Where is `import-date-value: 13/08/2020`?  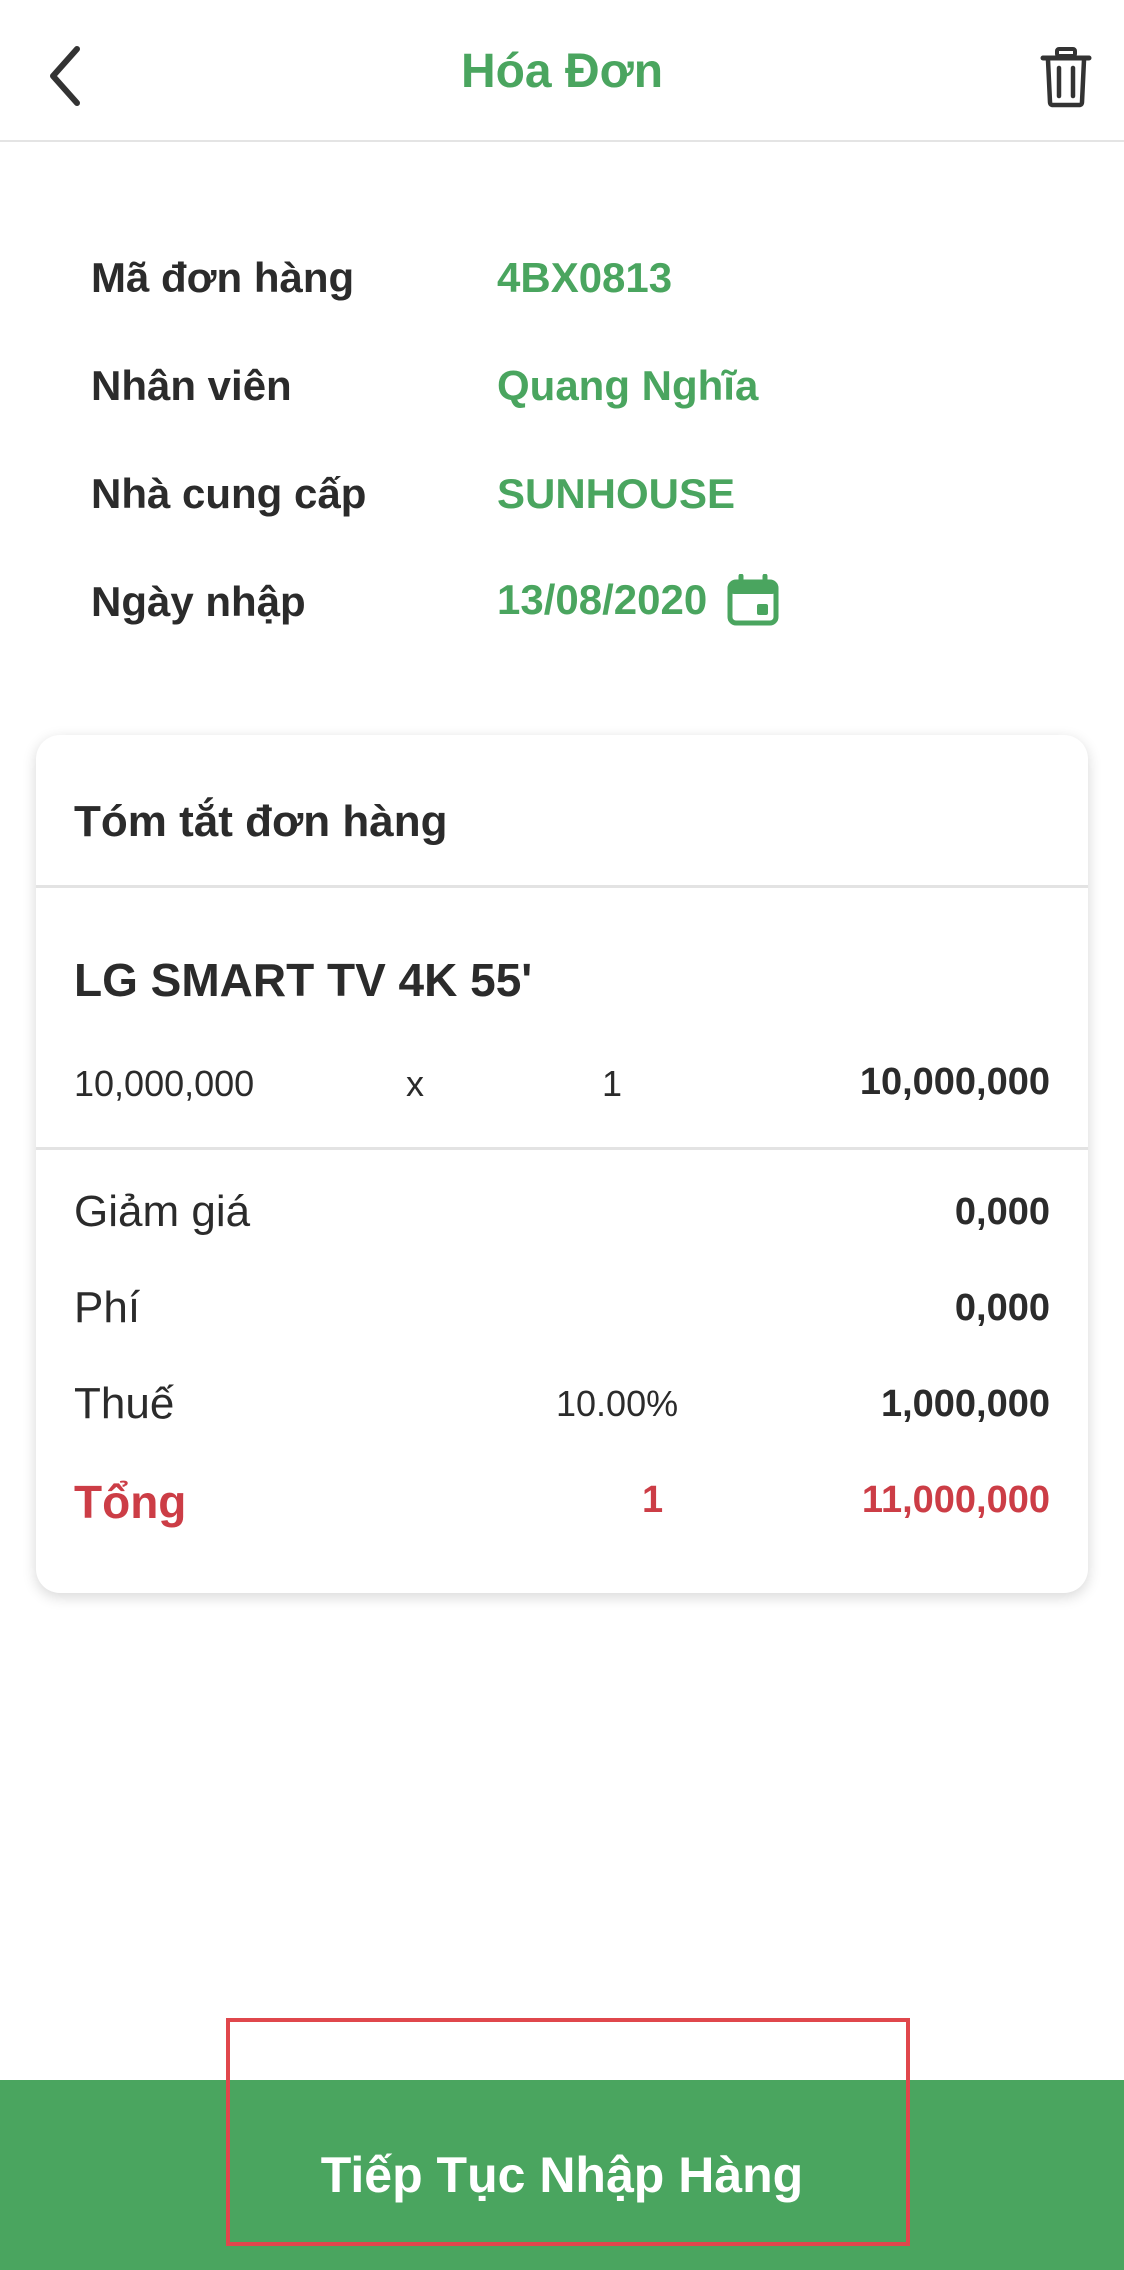 import-date-value: 13/08/2020 is located at coordinates (602, 599).